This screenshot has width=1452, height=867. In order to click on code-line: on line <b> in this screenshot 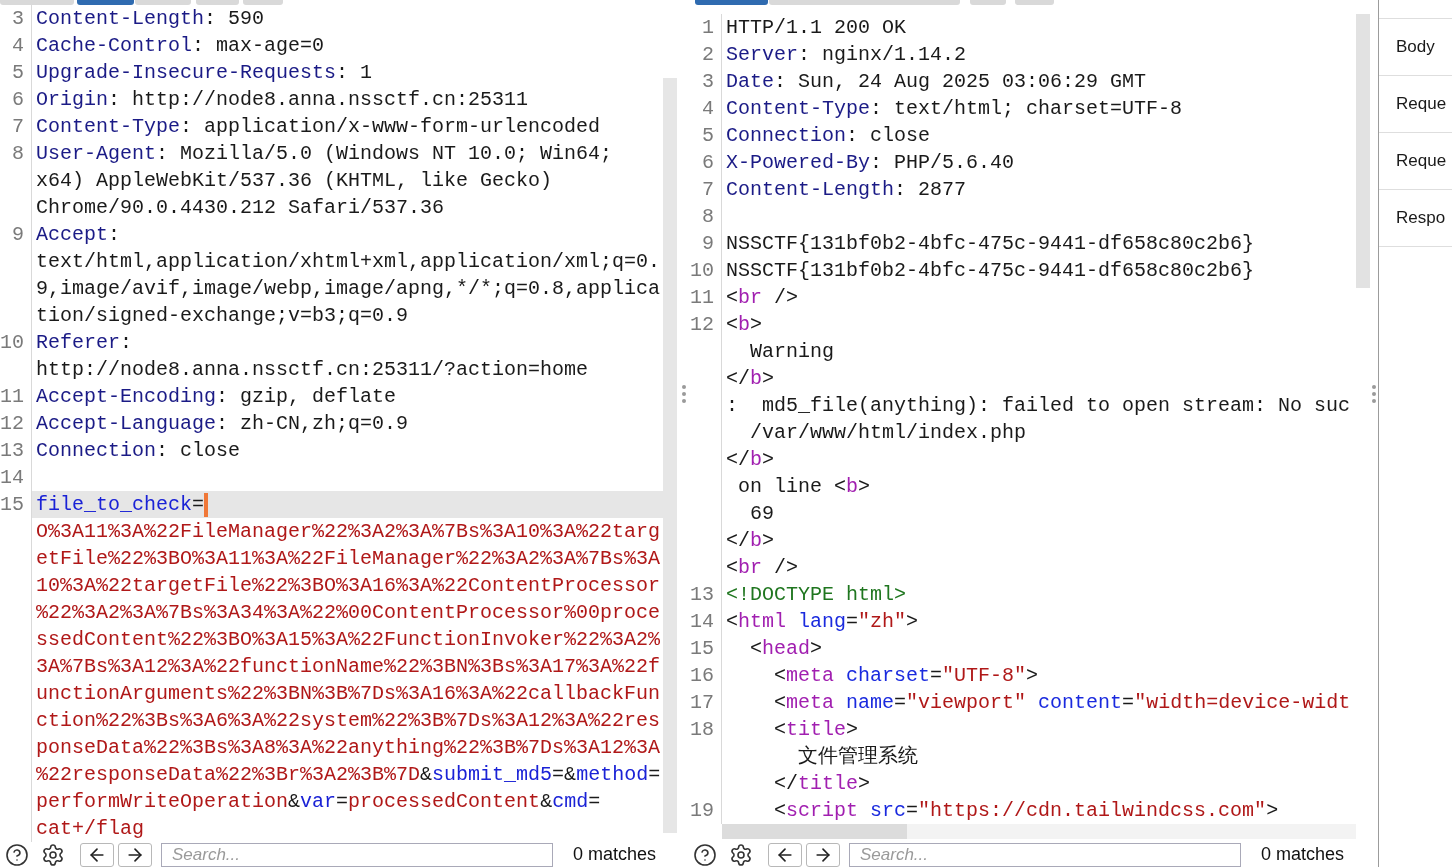, I will do `click(804, 487)`.